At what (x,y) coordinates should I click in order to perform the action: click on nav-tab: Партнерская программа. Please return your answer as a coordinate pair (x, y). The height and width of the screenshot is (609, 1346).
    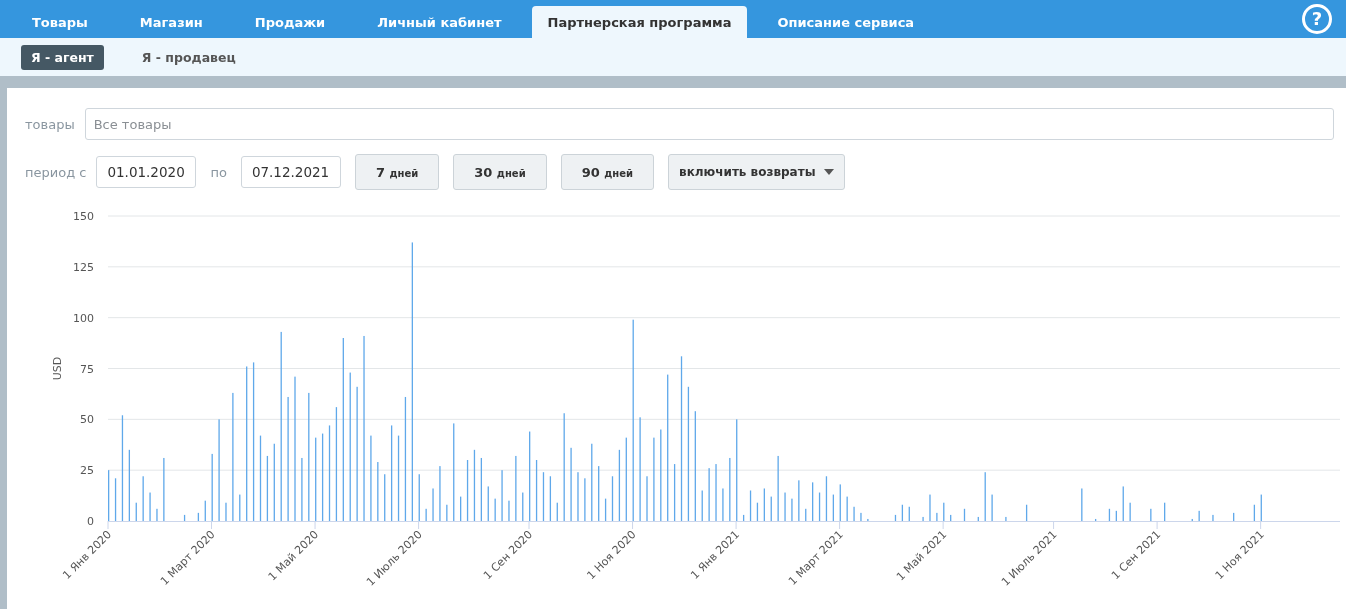
    Looking at the image, I should click on (639, 22).